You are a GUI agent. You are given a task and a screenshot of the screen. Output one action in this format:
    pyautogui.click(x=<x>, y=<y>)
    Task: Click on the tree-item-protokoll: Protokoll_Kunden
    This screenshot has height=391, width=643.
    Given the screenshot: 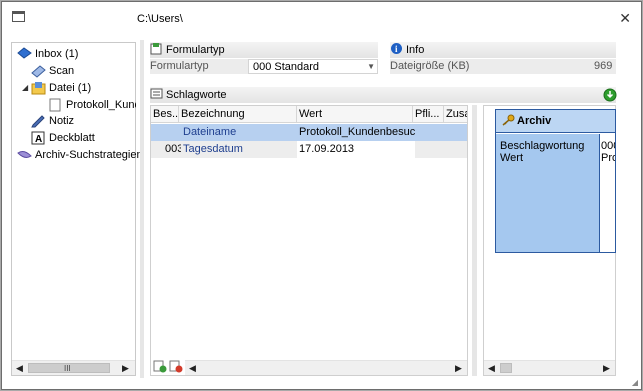 What is the action you would take?
    pyautogui.click(x=92, y=105)
    